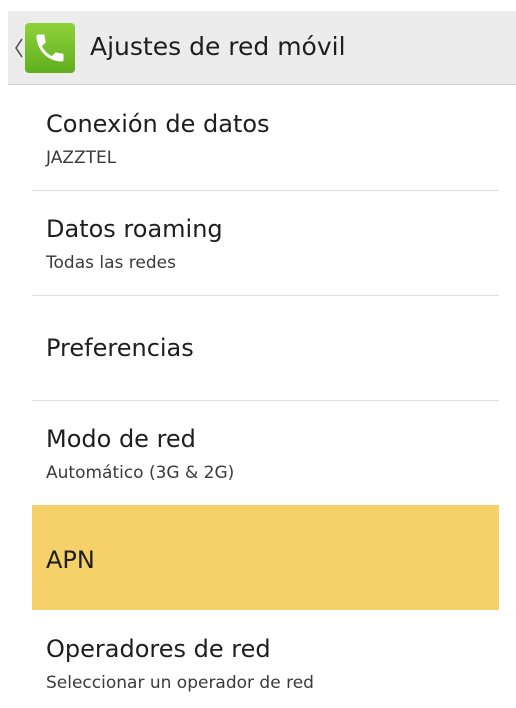  What do you see at coordinates (81, 158) in the screenshot?
I see `list-item-summary: JAZZTEL` at bounding box center [81, 158].